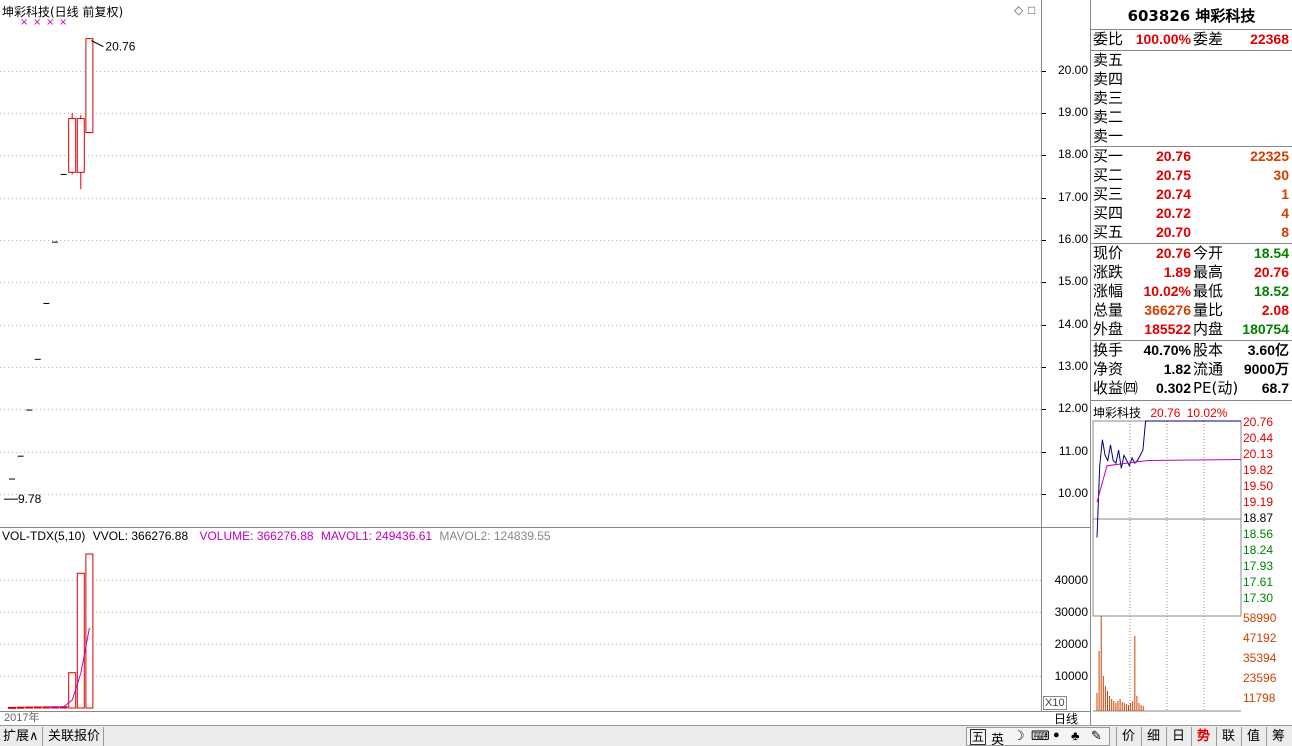  I want to click on weibi-row: 委比 100.00% 委差 22368, so click(1191, 39).